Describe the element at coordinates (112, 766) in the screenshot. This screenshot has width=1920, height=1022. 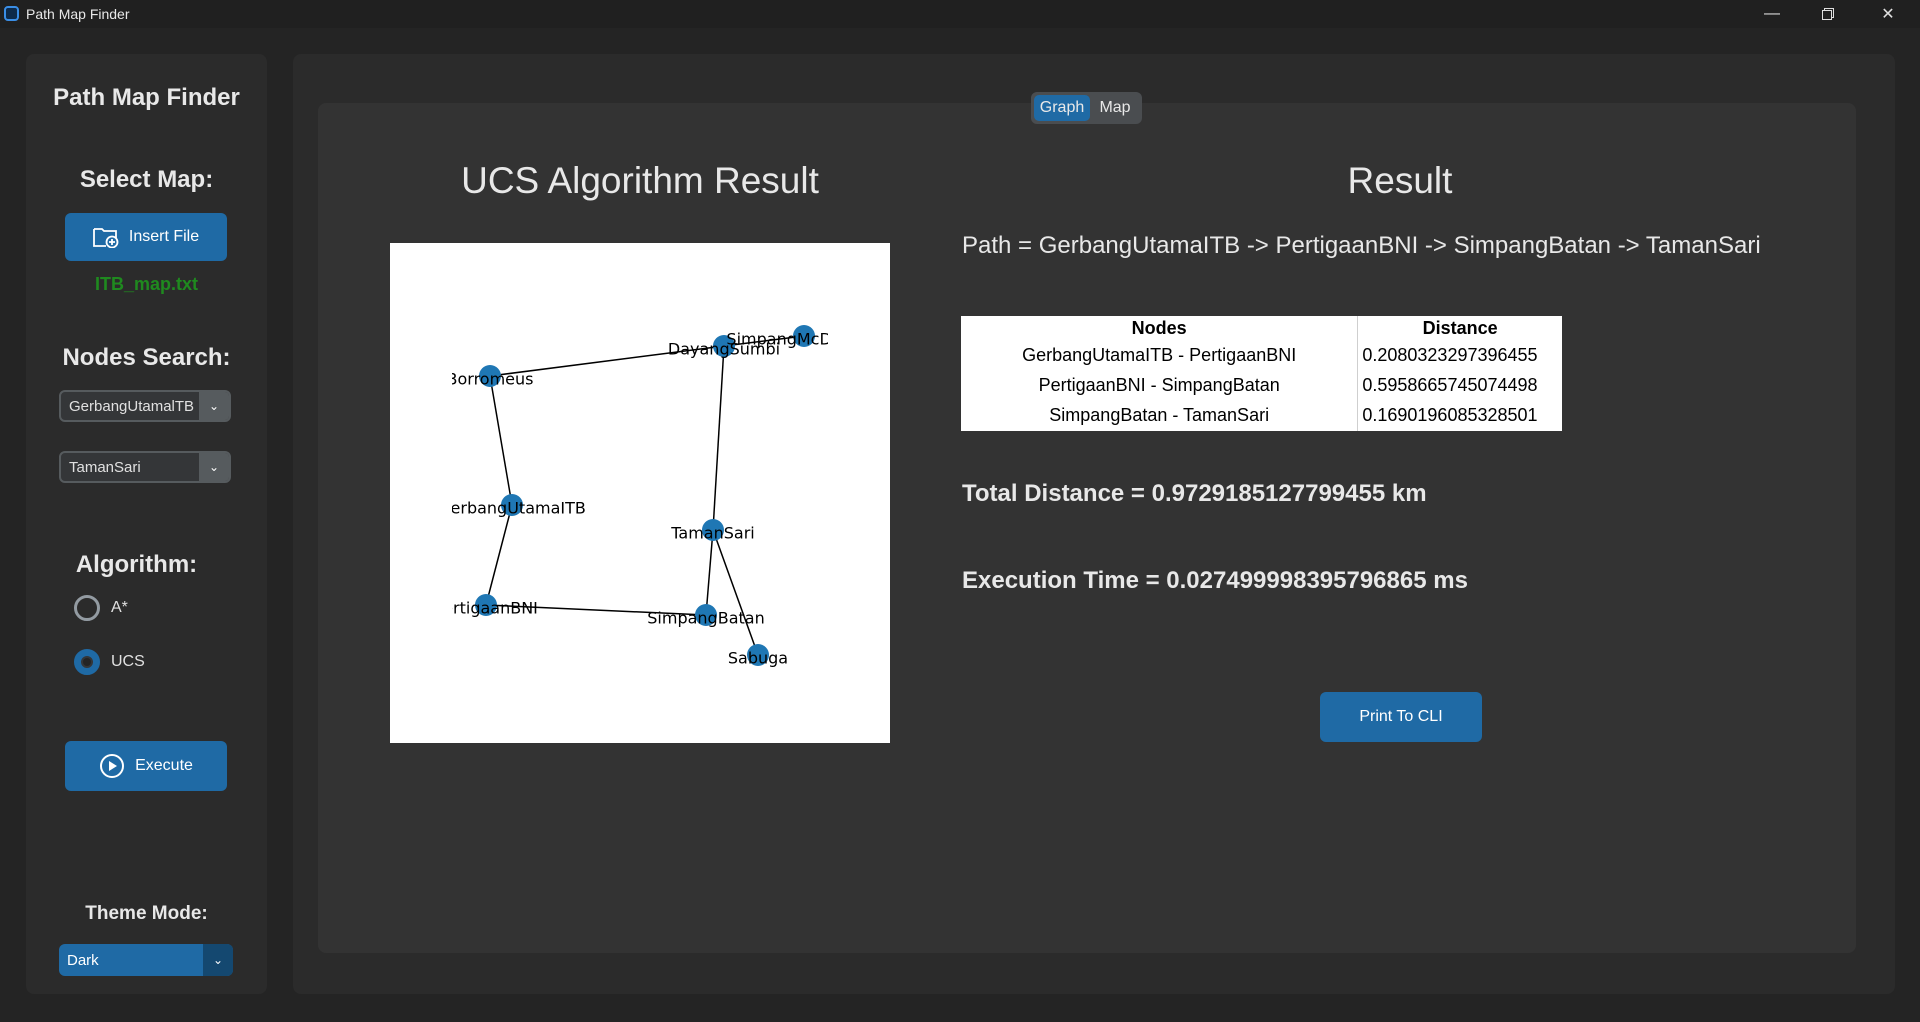
I see `play-circle-icon` at that location.